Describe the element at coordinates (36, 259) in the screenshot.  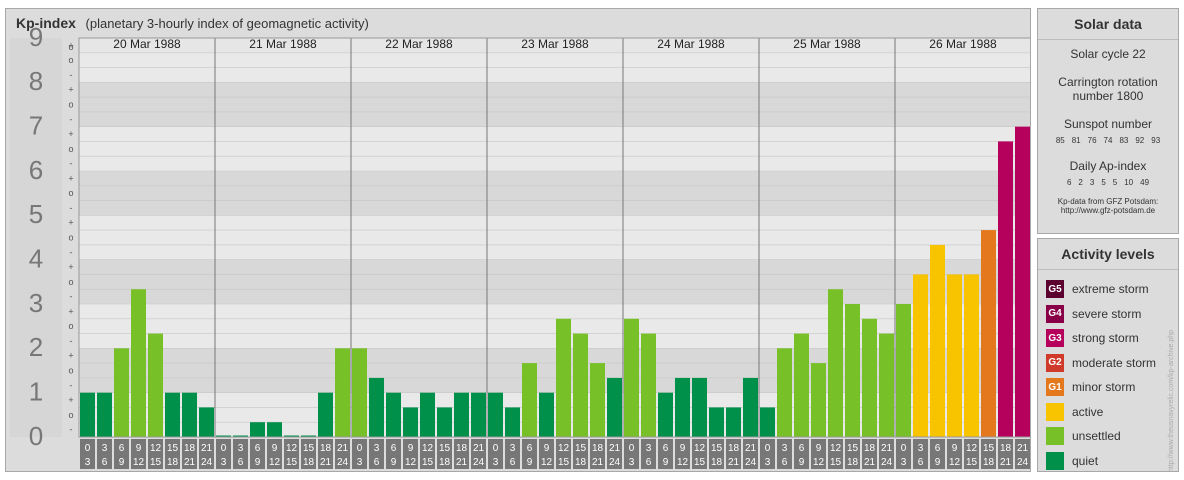
I see `y-tick-label: 4` at that location.